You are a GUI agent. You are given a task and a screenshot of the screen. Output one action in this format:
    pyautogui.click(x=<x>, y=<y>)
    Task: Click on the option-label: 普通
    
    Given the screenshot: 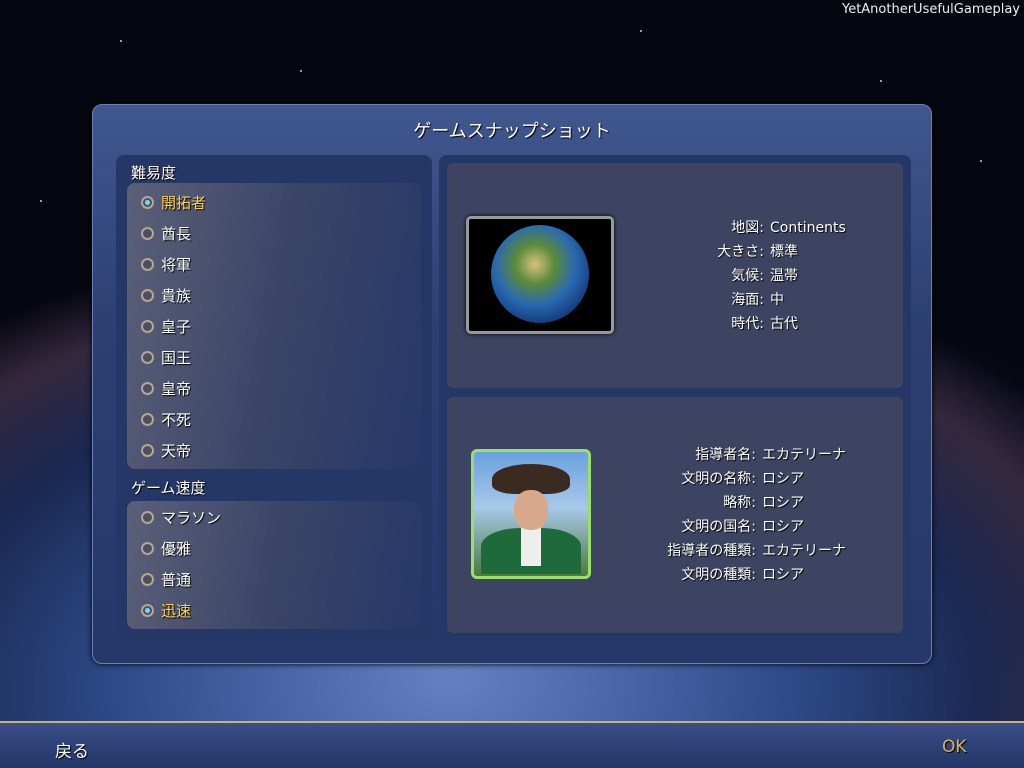 What is the action you would take?
    pyautogui.click(x=176, y=579)
    